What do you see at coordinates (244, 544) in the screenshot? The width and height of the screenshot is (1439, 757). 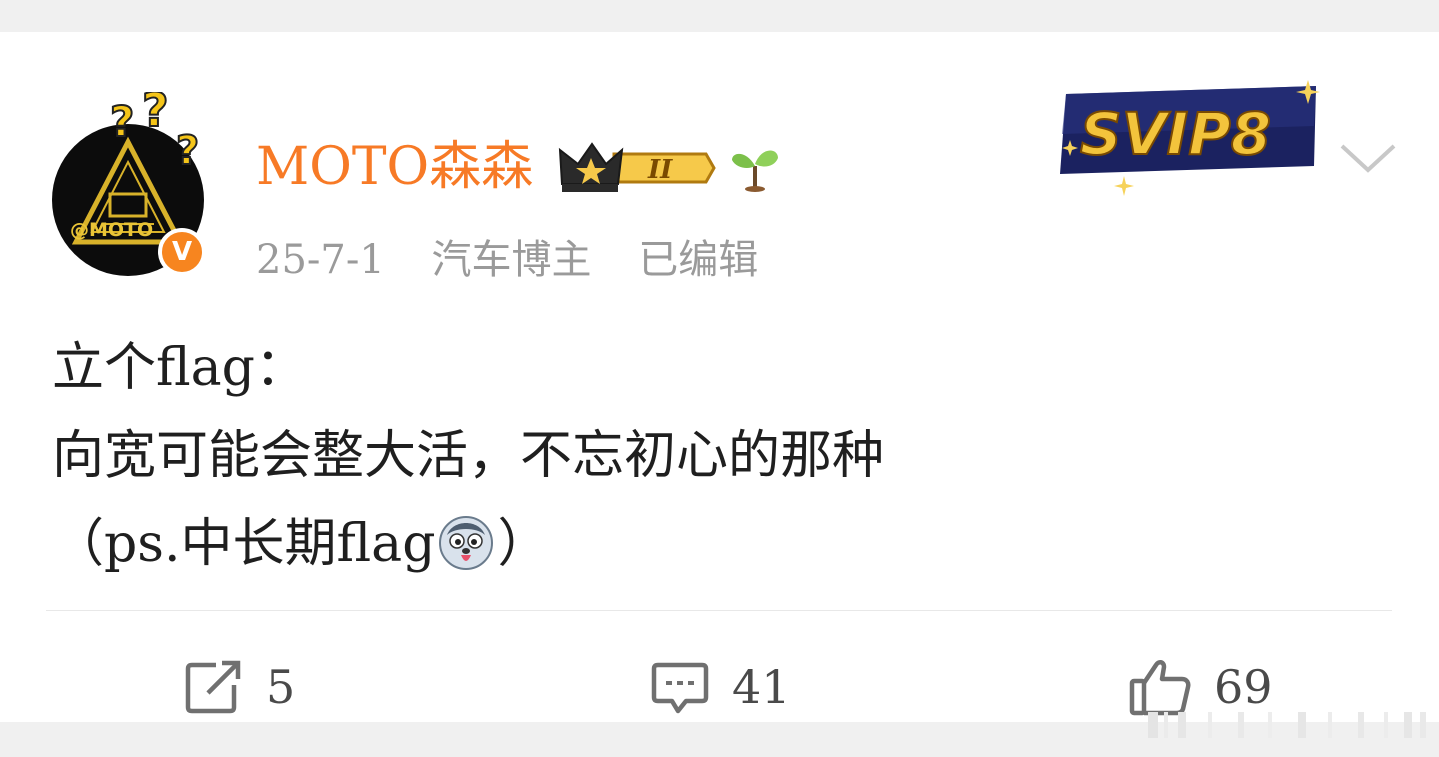 I see `post-line-3-text: （ps.中长期flag` at bounding box center [244, 544].